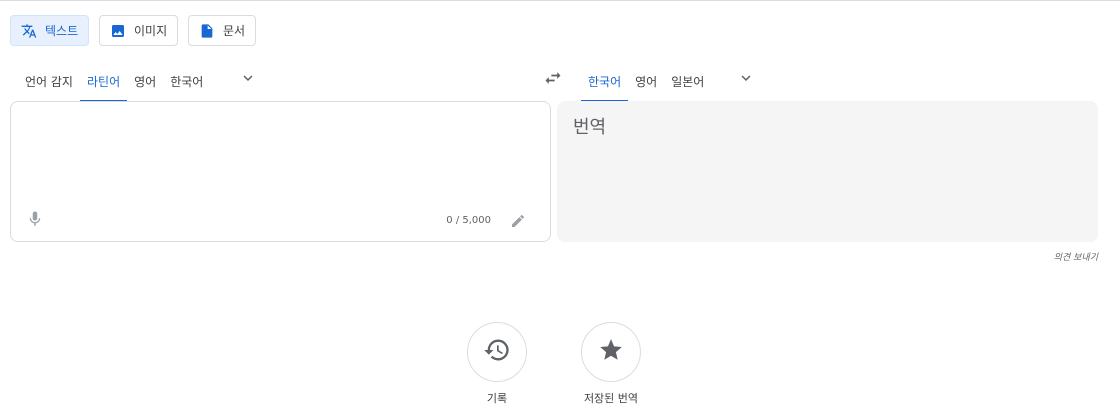 The image size is (1120, 415). What do you see at coordinates (590, 127) in the screenshot?
I see `translation-placeholder: 번역` at bounding box center [590, 127].